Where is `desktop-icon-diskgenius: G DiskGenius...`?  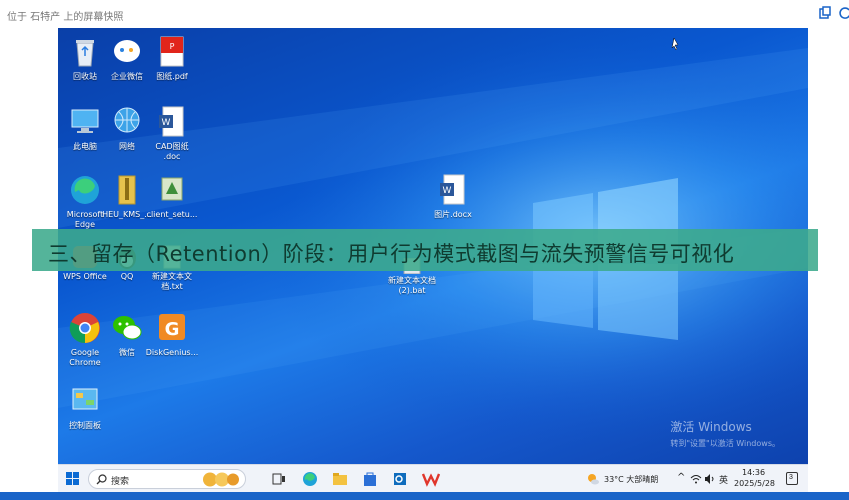 desktop-icon-diskgenius: G DiskGenius... is located at coordinates (172, 334).